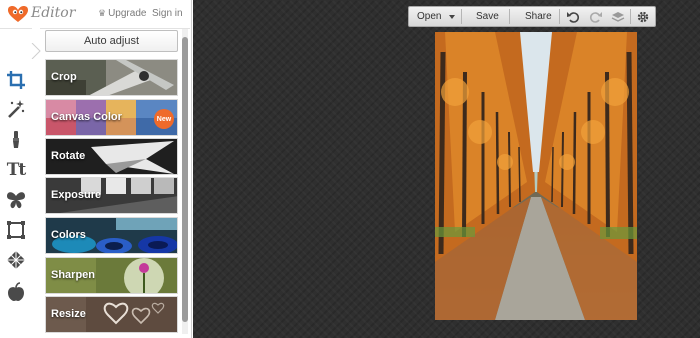 The image size is (700, 338). Describe the element at coordinates (643, 17) in the screenshot. I see `settings-gear-icon` at that location.